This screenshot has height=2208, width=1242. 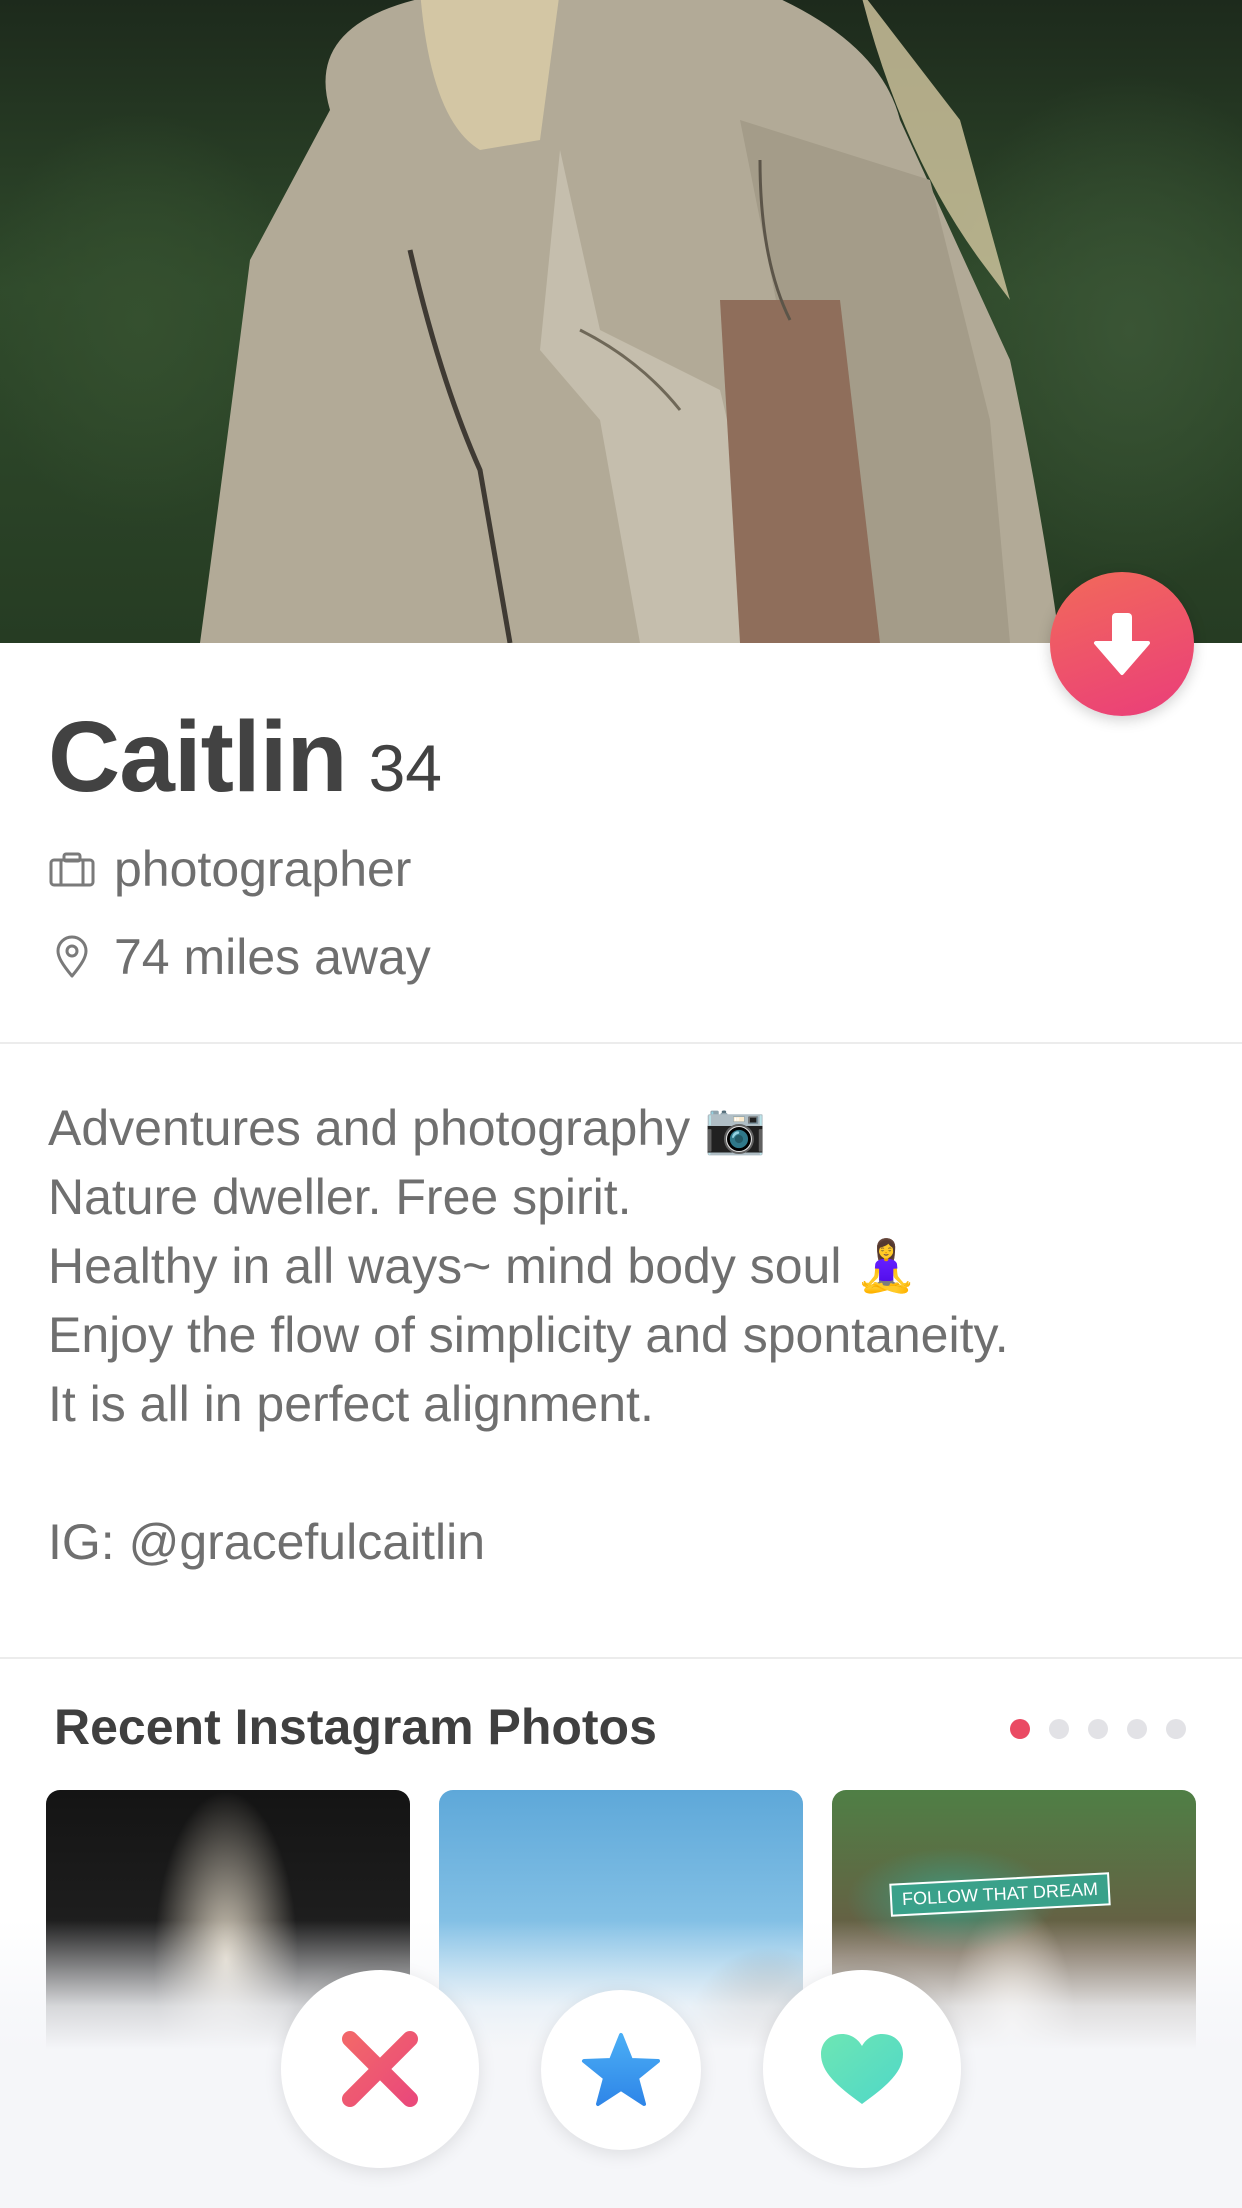 I want to click on instagram-section-title: Recent Instagram Photos, so click(x=355, y=1727).